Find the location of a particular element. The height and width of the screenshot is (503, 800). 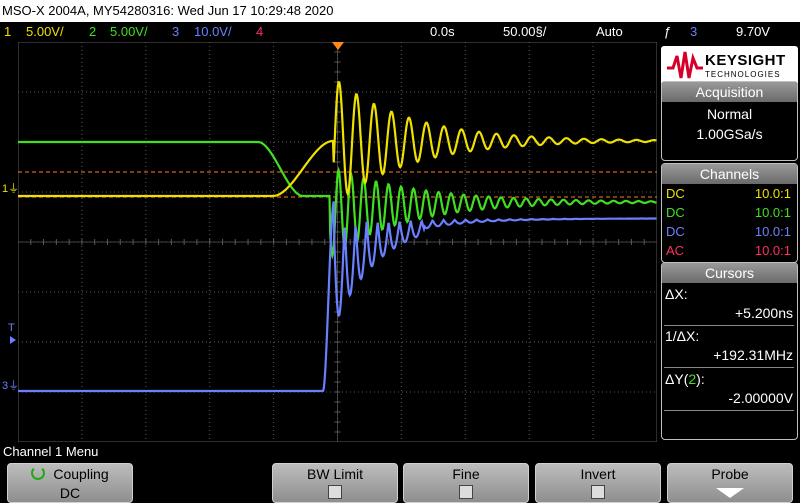

brand-sub: TECHNOLOGIES is located at coordinates (743, 74).